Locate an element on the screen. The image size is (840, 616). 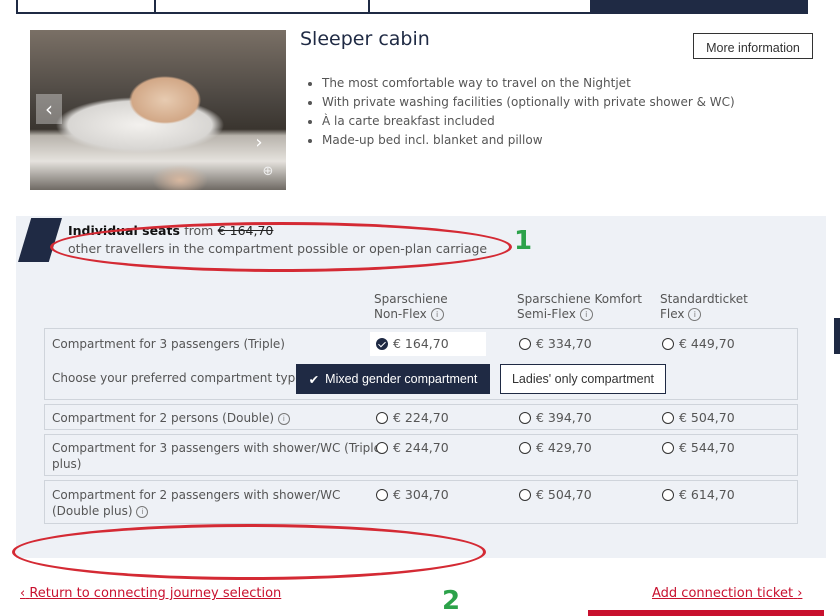
column-header-flex: Standardticket Flex i is located at coordinates (704, 307).